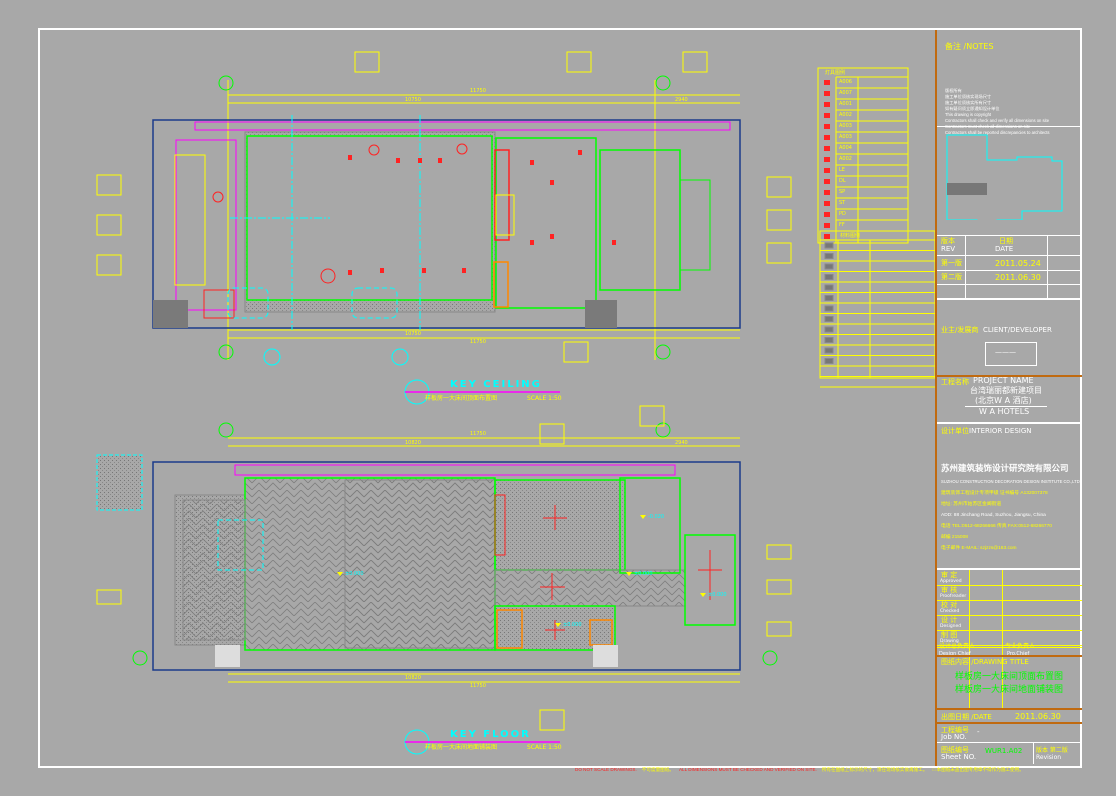  Describe the element at coordinates (413, 443) in the screenshot. I see `dim-main: 10820` at that location.